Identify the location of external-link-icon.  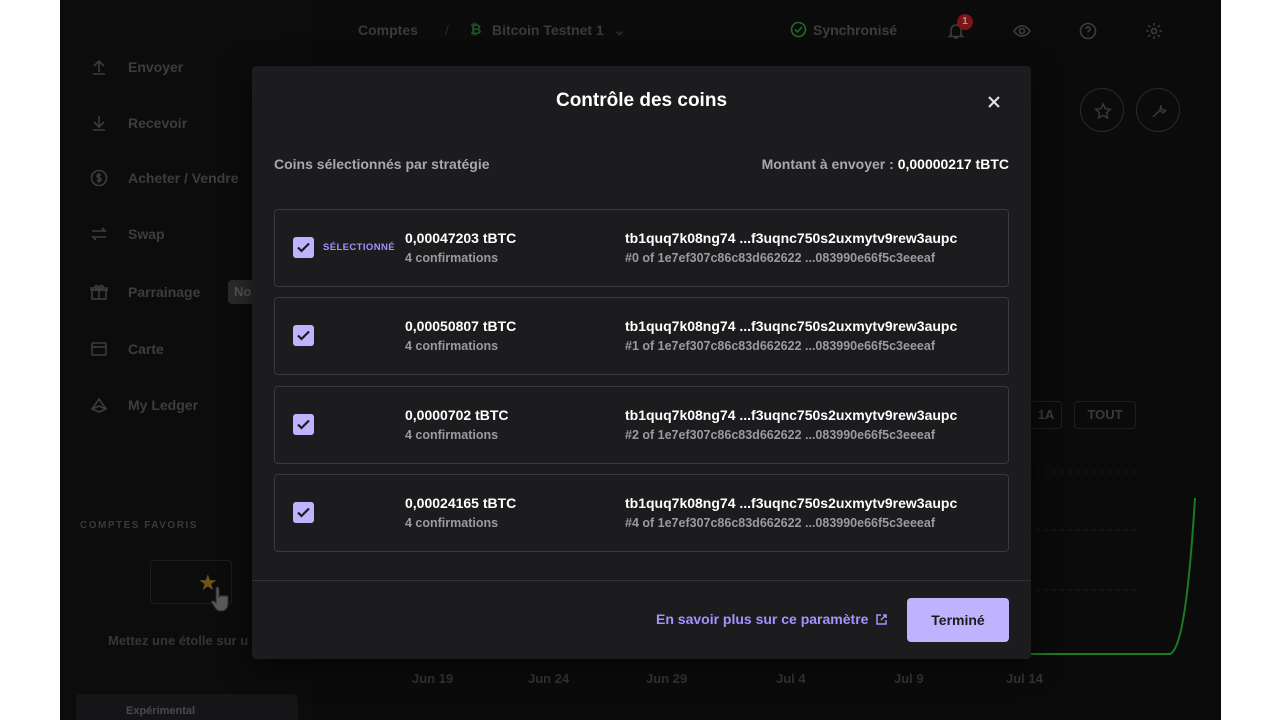
(882, 619).